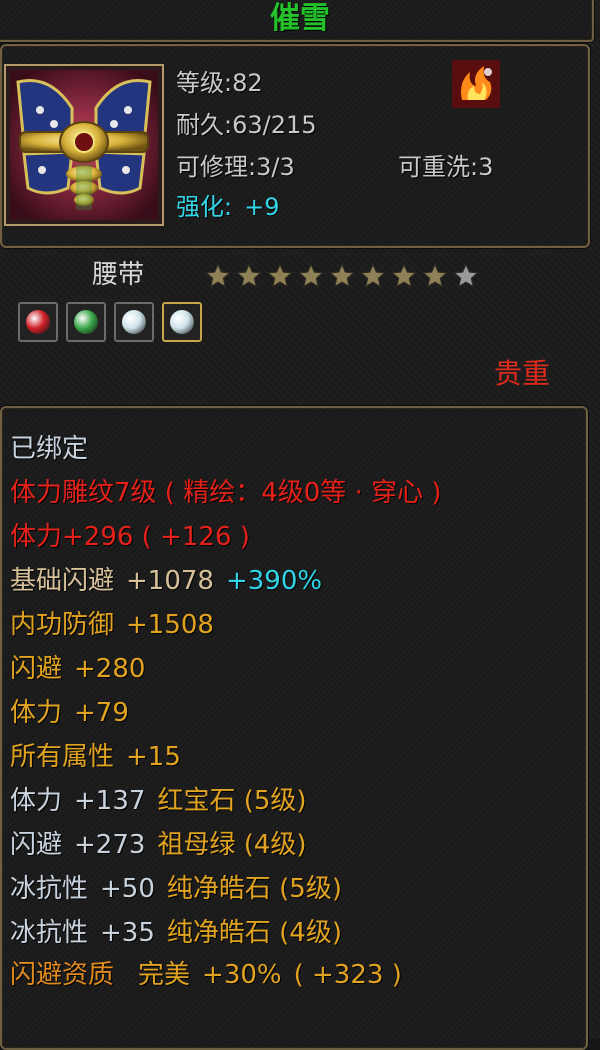 The image size is (600, 1050). What do you see at coordinates (232, 845) in the screenshot?
I see `gem2-name: 祖母绿 (4级)` at bounding box center [232, 845].